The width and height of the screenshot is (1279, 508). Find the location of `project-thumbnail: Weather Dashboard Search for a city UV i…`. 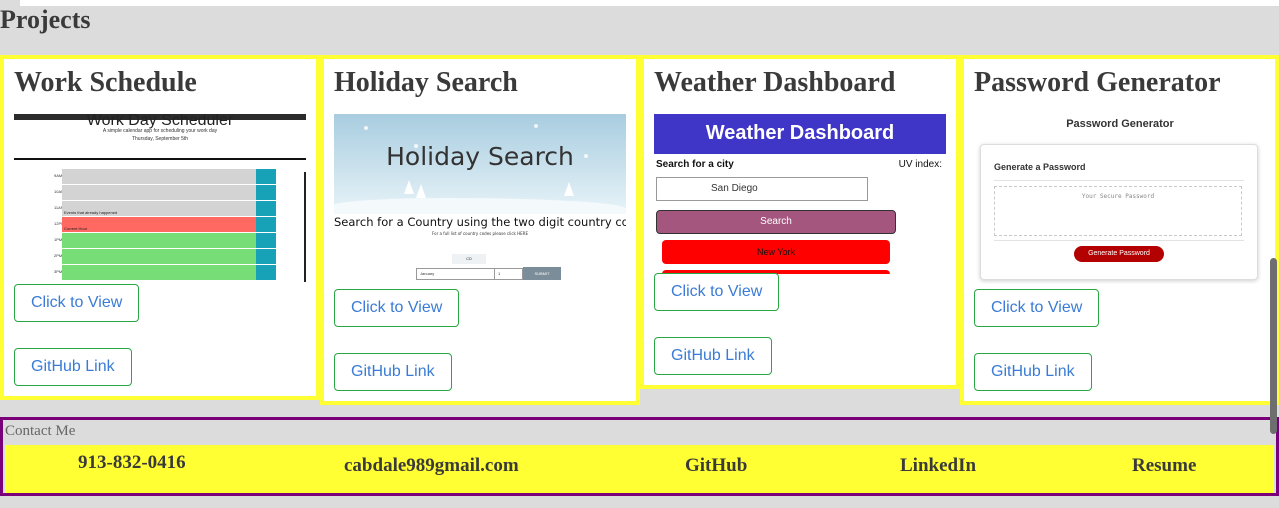

project-thumbnail: Weather Dashboard Search for a city UV i… is located at coordinates (800, 194).